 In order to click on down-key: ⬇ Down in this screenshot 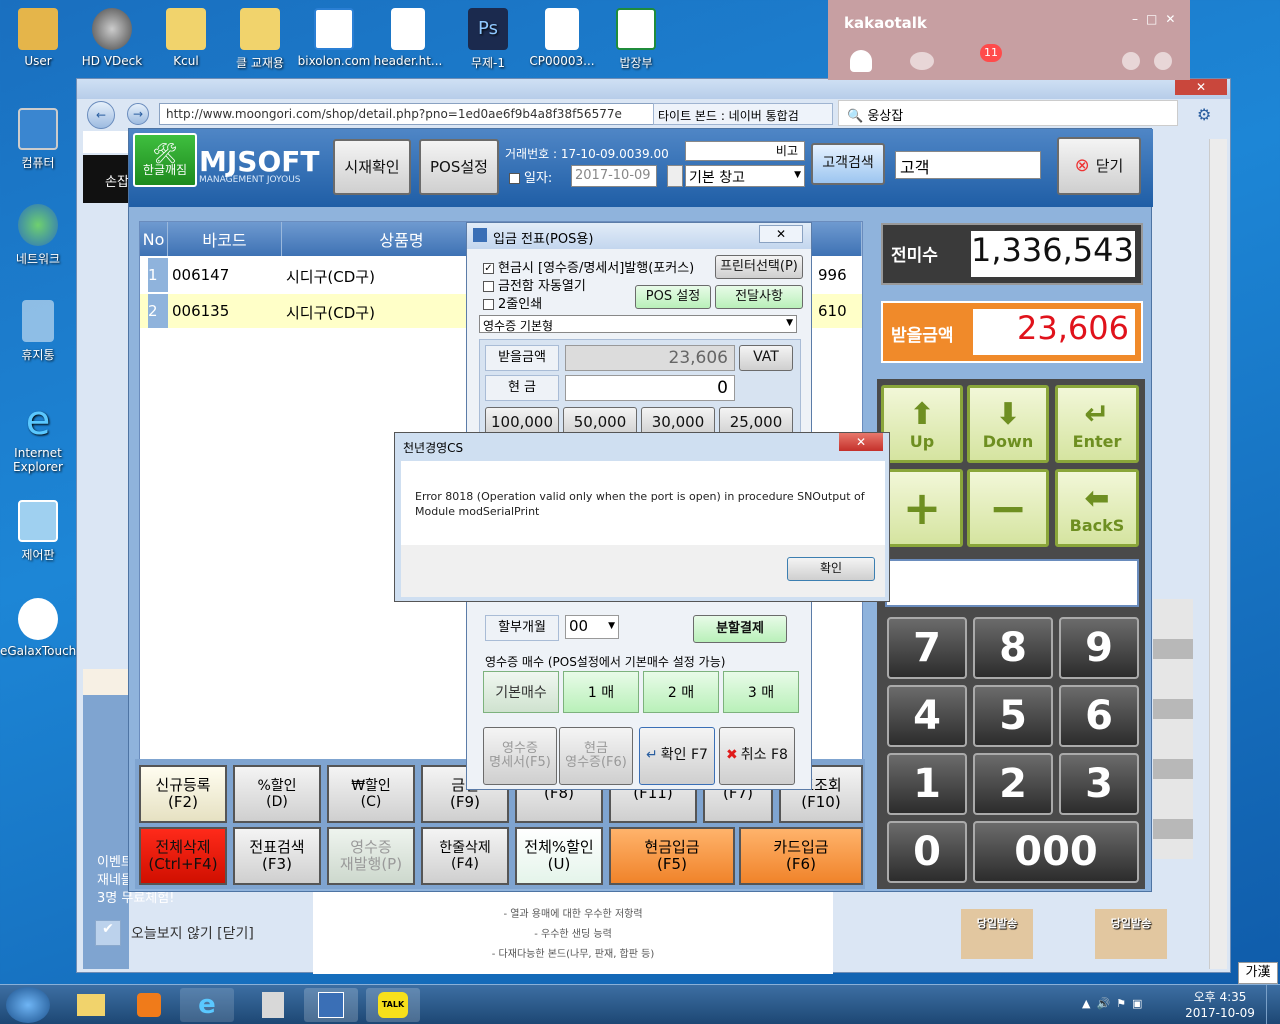, I will do `click(1008, 424)`.